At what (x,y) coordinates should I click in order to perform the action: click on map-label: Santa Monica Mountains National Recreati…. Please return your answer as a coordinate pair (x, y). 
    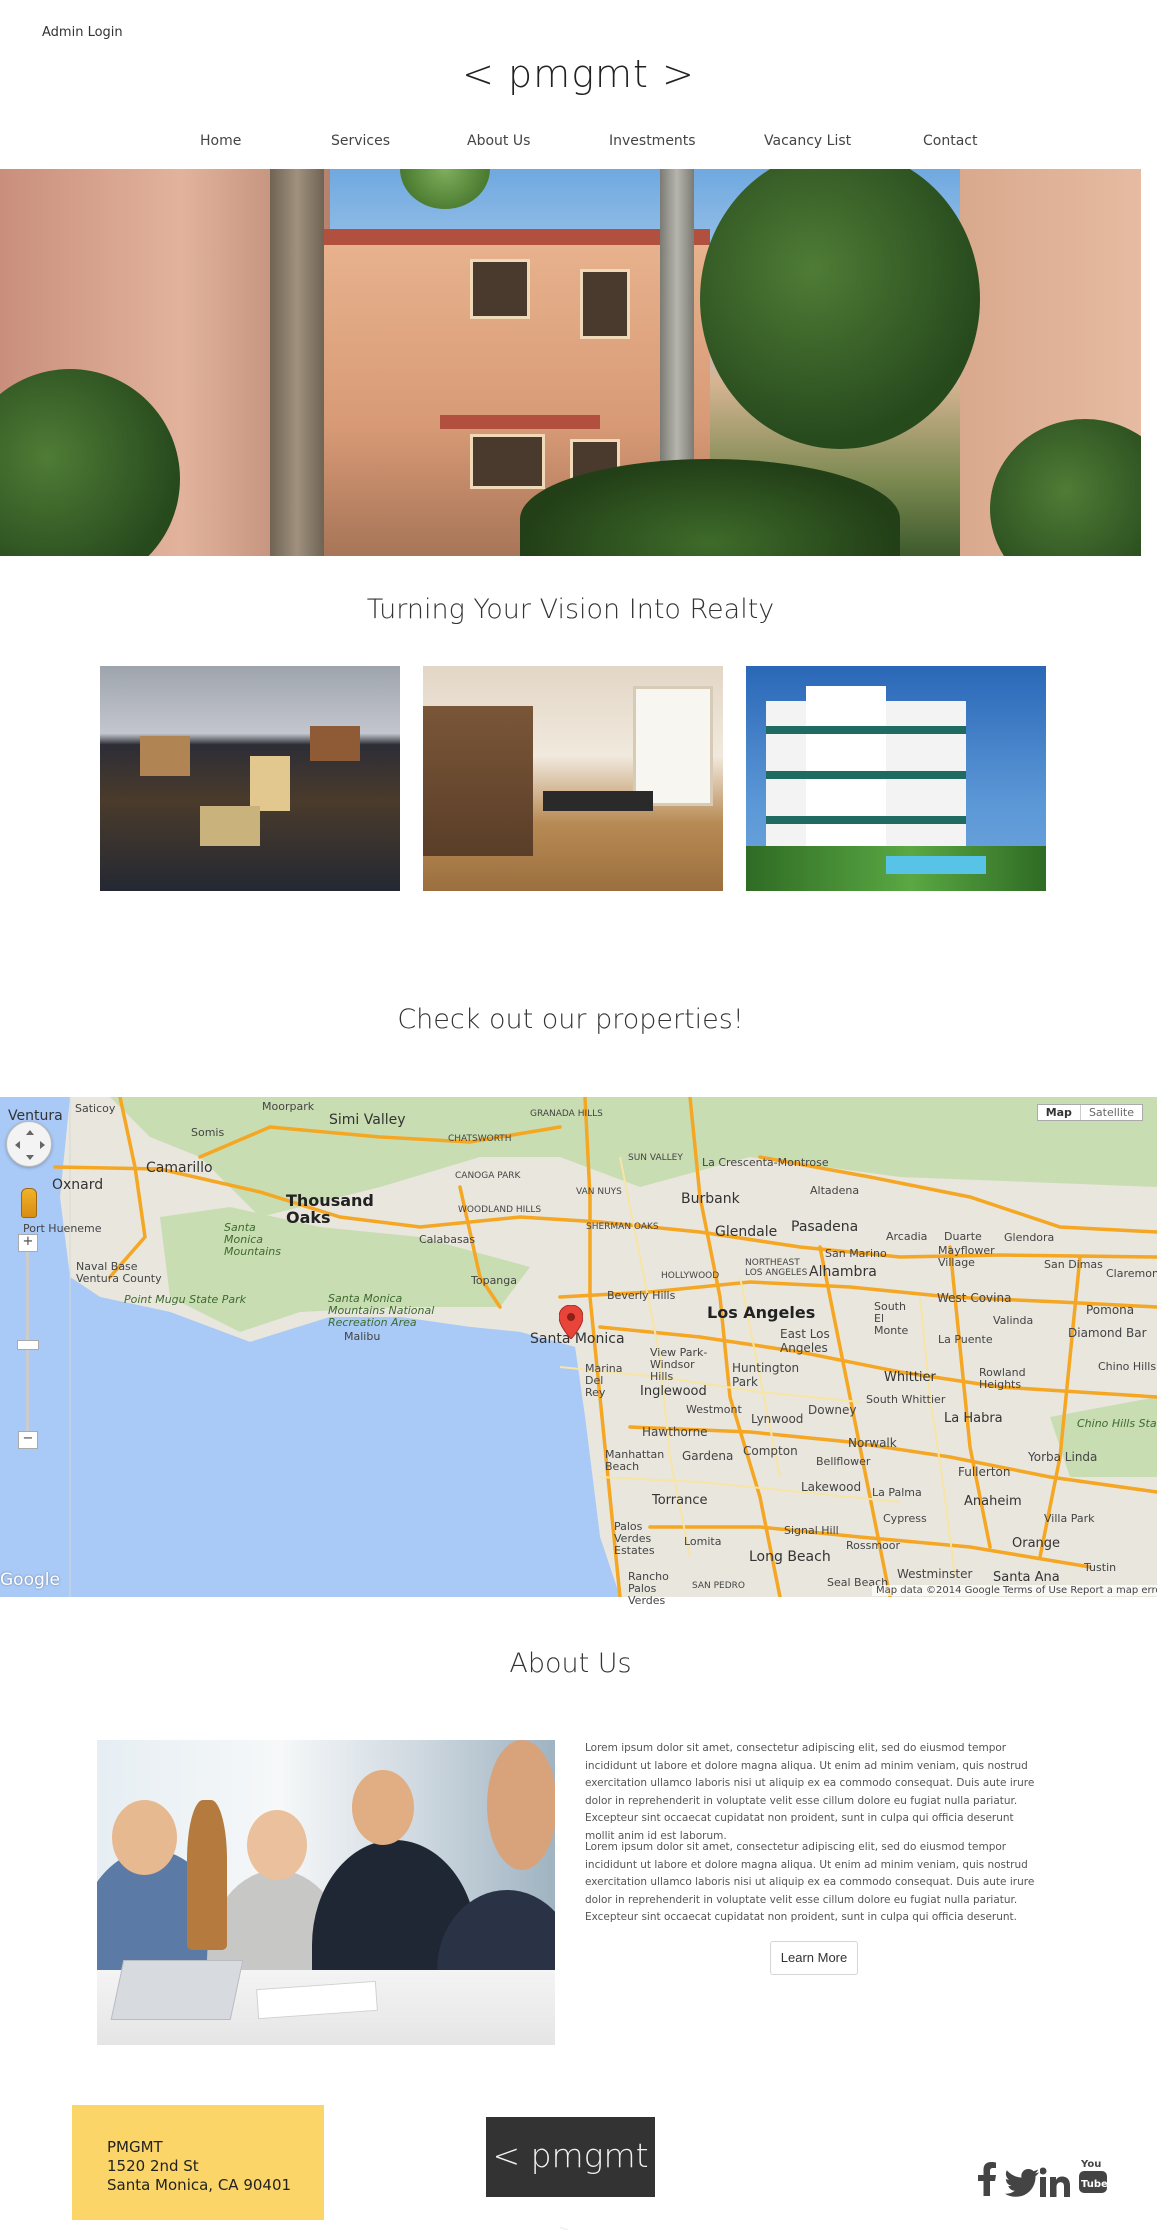
    Looking at the image, I should click on (381, 1310).